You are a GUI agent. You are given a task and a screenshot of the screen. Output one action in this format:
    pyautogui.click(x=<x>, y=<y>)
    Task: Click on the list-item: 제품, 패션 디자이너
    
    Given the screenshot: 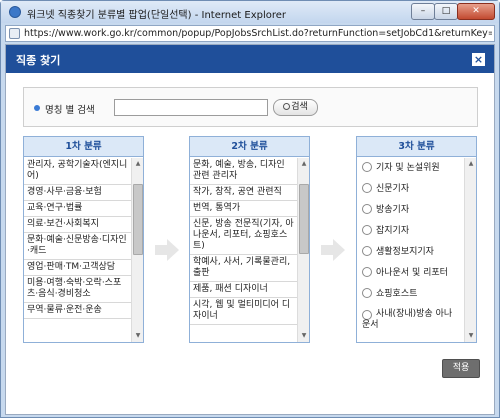 What is the action you would take?
    pyautogui.click(x=243, y=290)
    